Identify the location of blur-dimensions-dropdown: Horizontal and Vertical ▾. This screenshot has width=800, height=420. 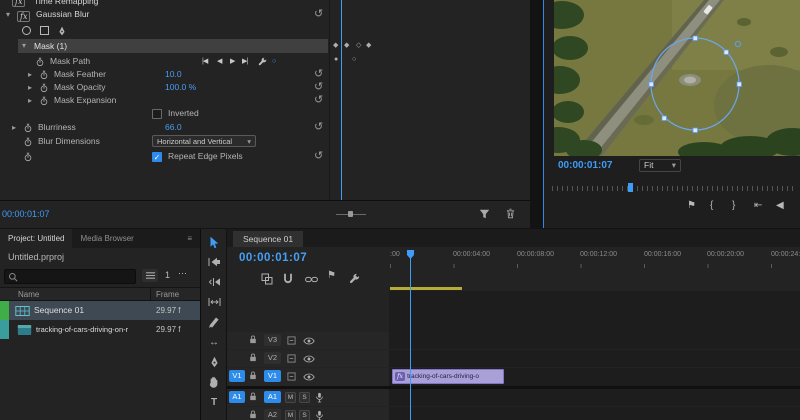
(204, 141).